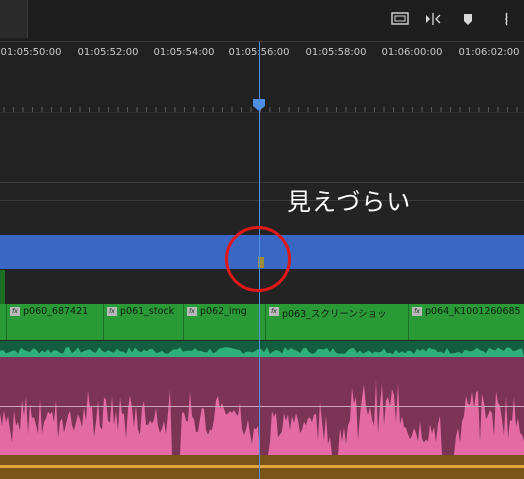 The image size is (524, 479). I want to click on marker-icon, so click(468, 19).